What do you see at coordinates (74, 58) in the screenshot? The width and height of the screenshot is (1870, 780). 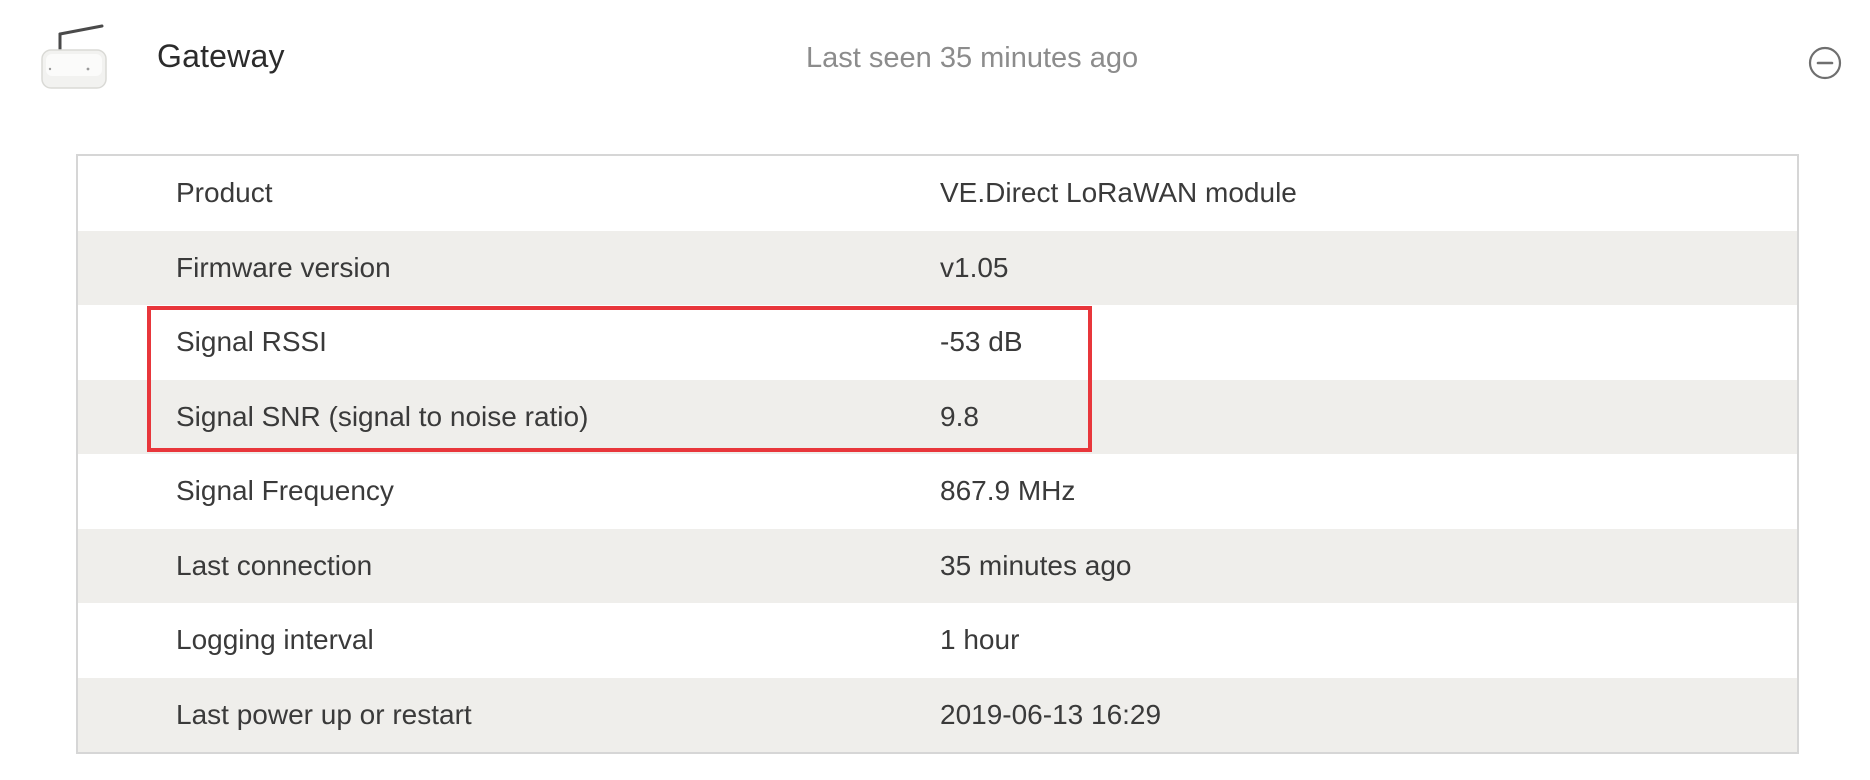 I see `lorawan-gateway-icon` at bounding box center [74, 58].